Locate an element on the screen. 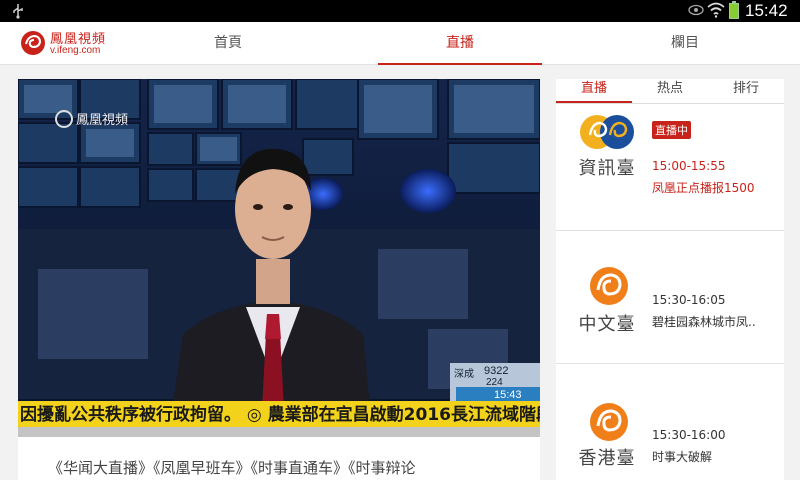  top-nav: 鳳凰視頻 v.ifeng.com 首頁 直播 欄目 is located at coordinates (400, 43).